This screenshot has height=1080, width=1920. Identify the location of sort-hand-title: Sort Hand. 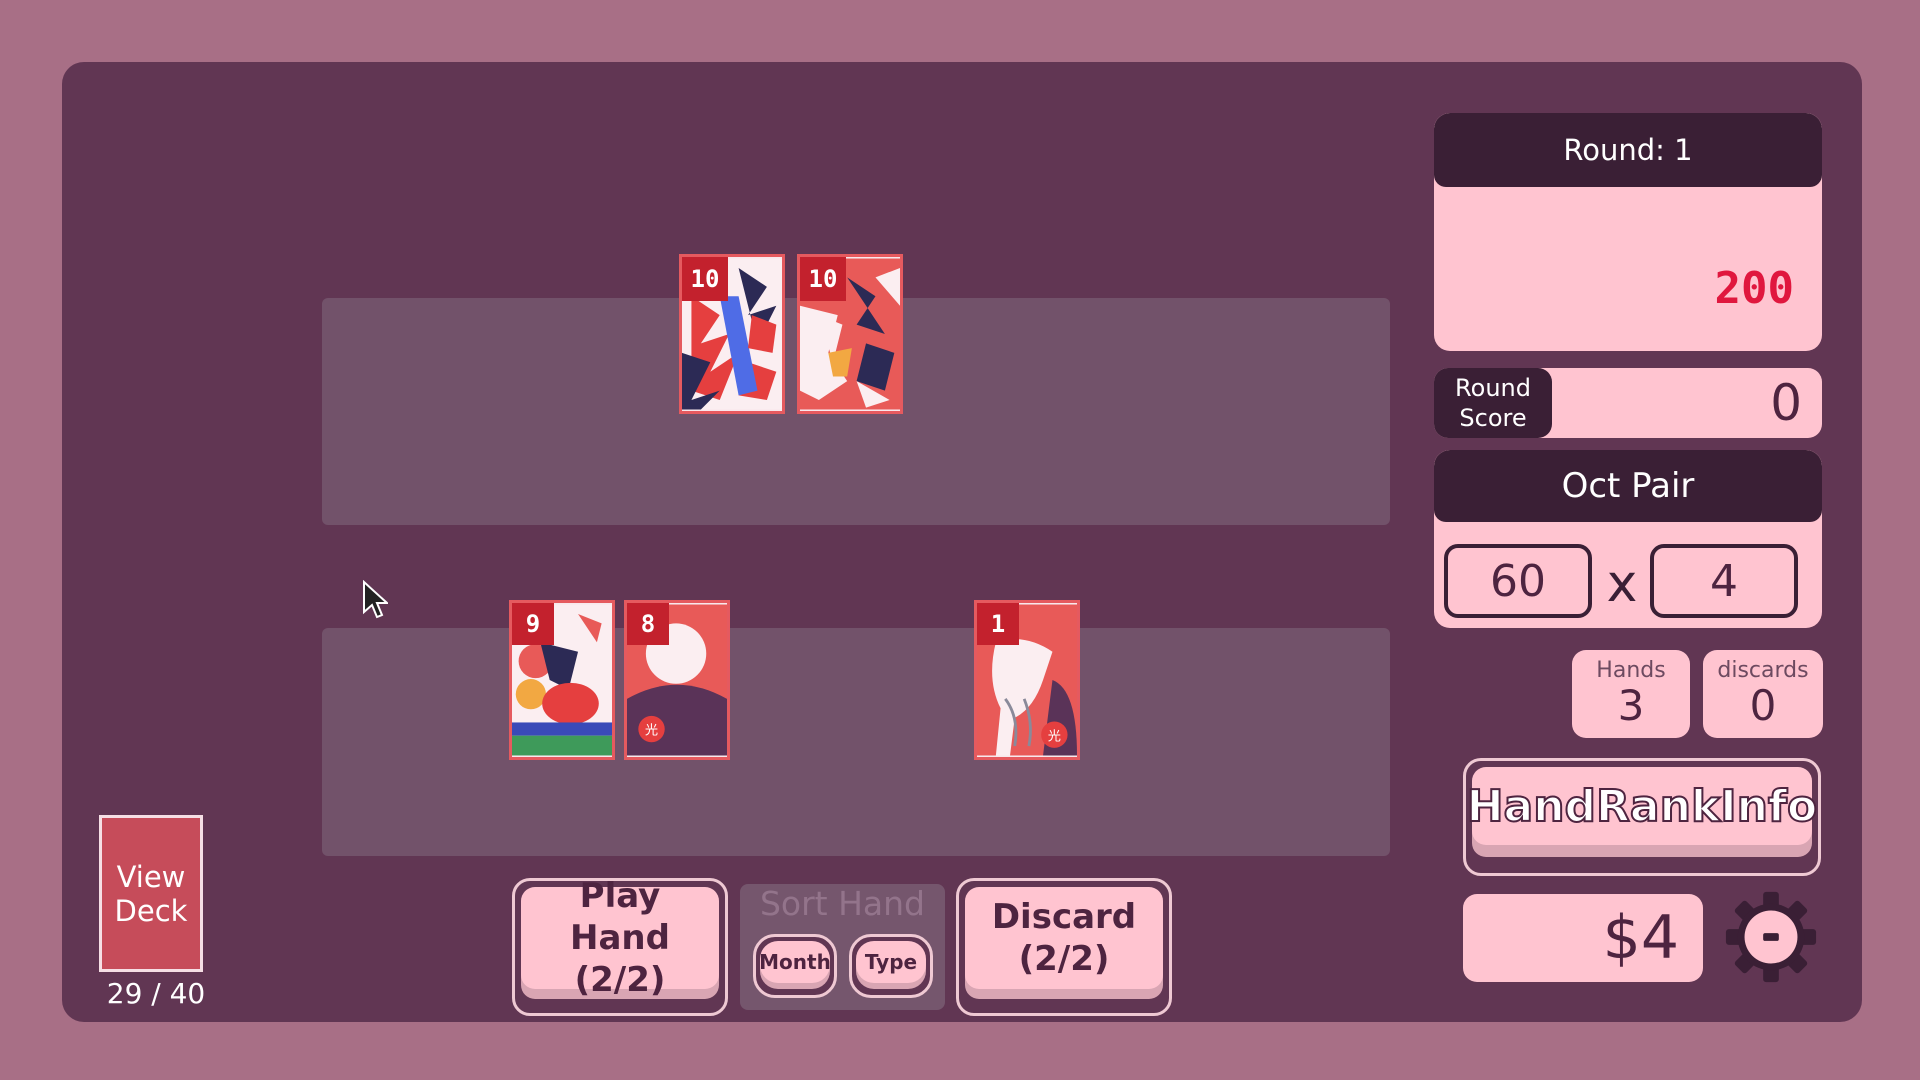
(842, 903).